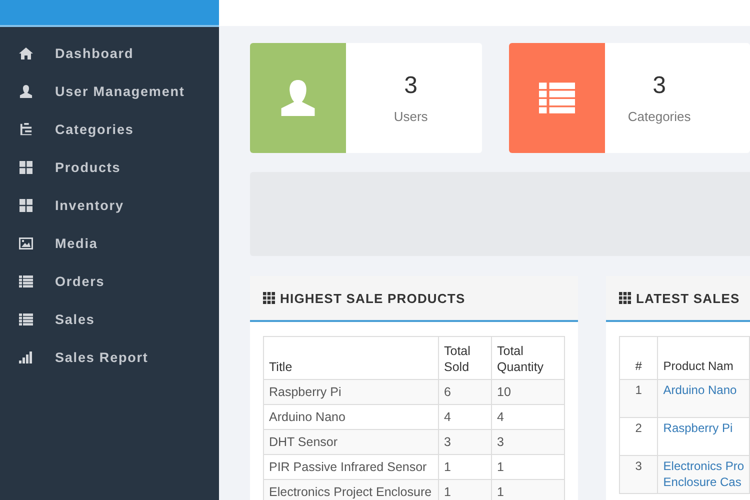  I want to click on sidebar-item: Dashboard, so click(109, 53).